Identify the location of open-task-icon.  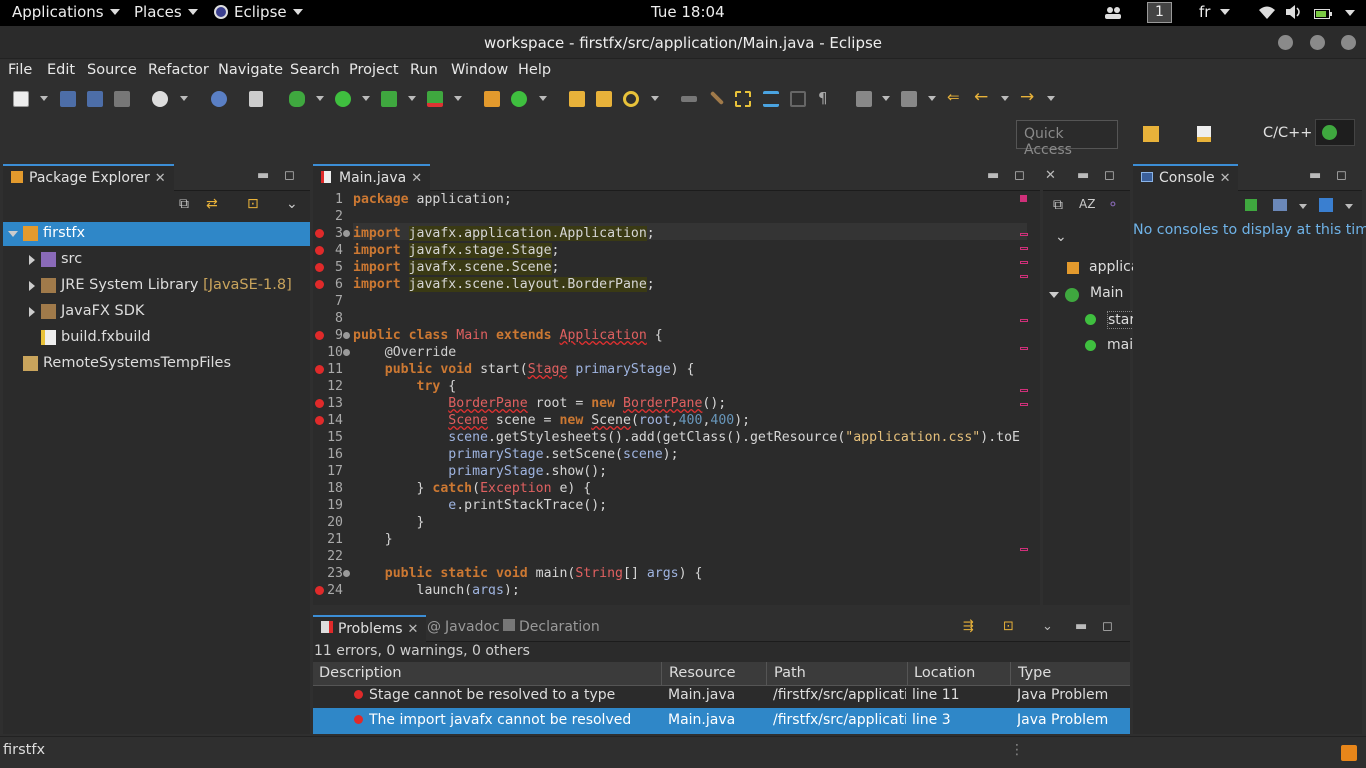
(604, 99).